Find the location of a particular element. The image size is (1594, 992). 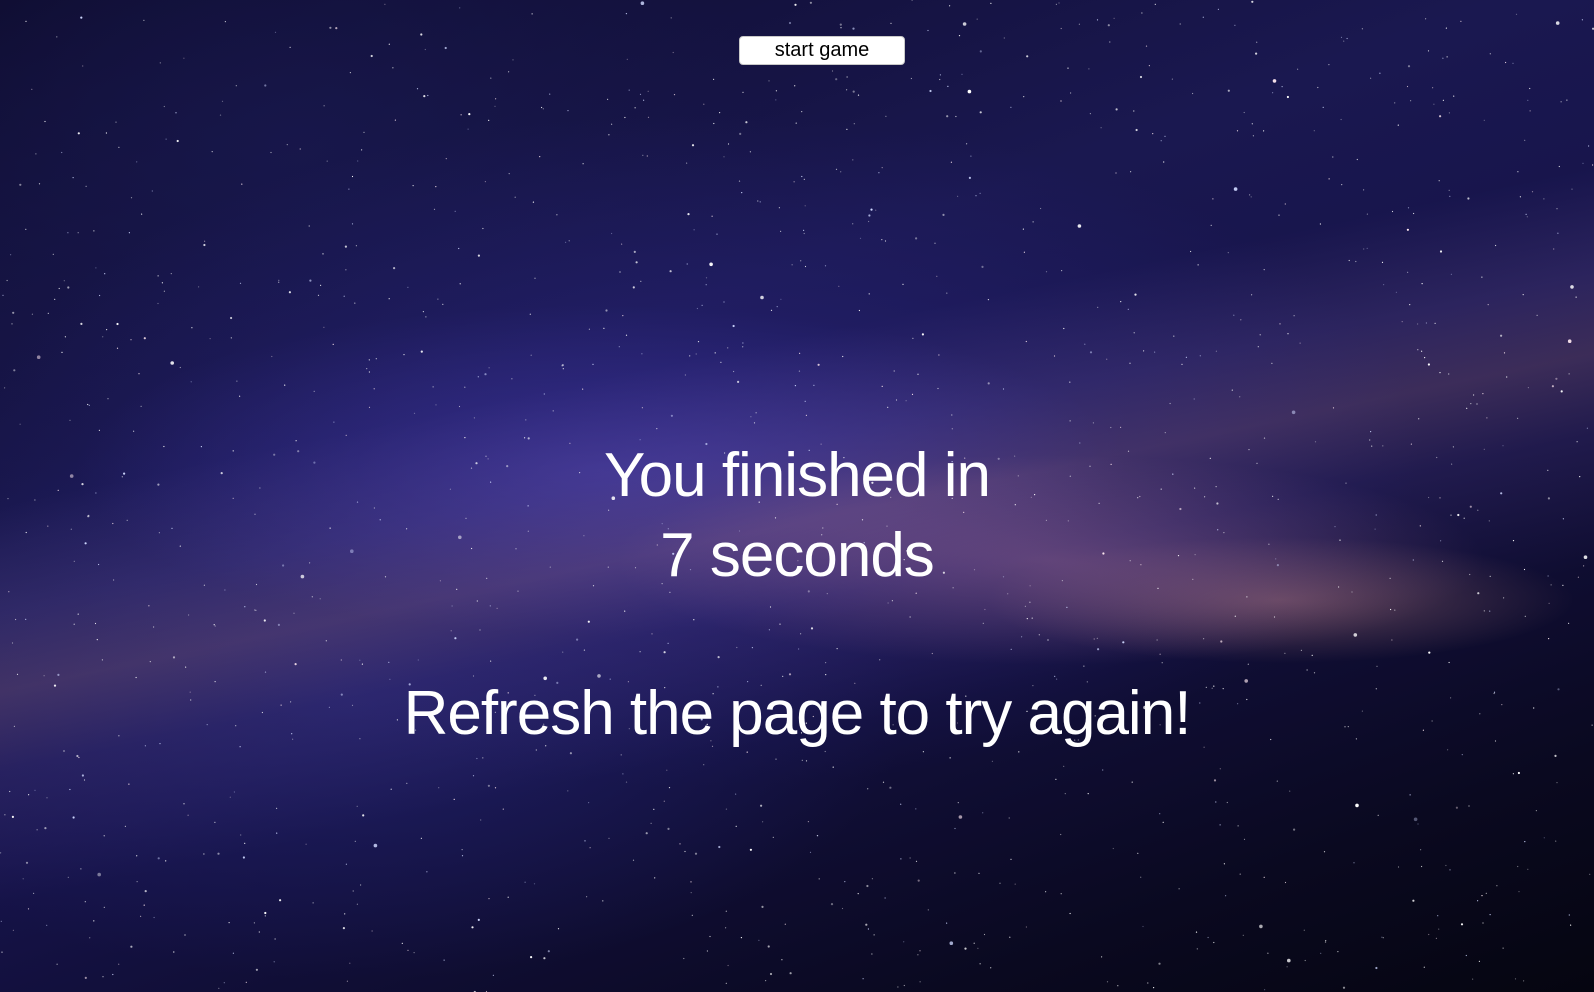

retry-message: Refresh the page to try again! is located at coordinates (797, 713).